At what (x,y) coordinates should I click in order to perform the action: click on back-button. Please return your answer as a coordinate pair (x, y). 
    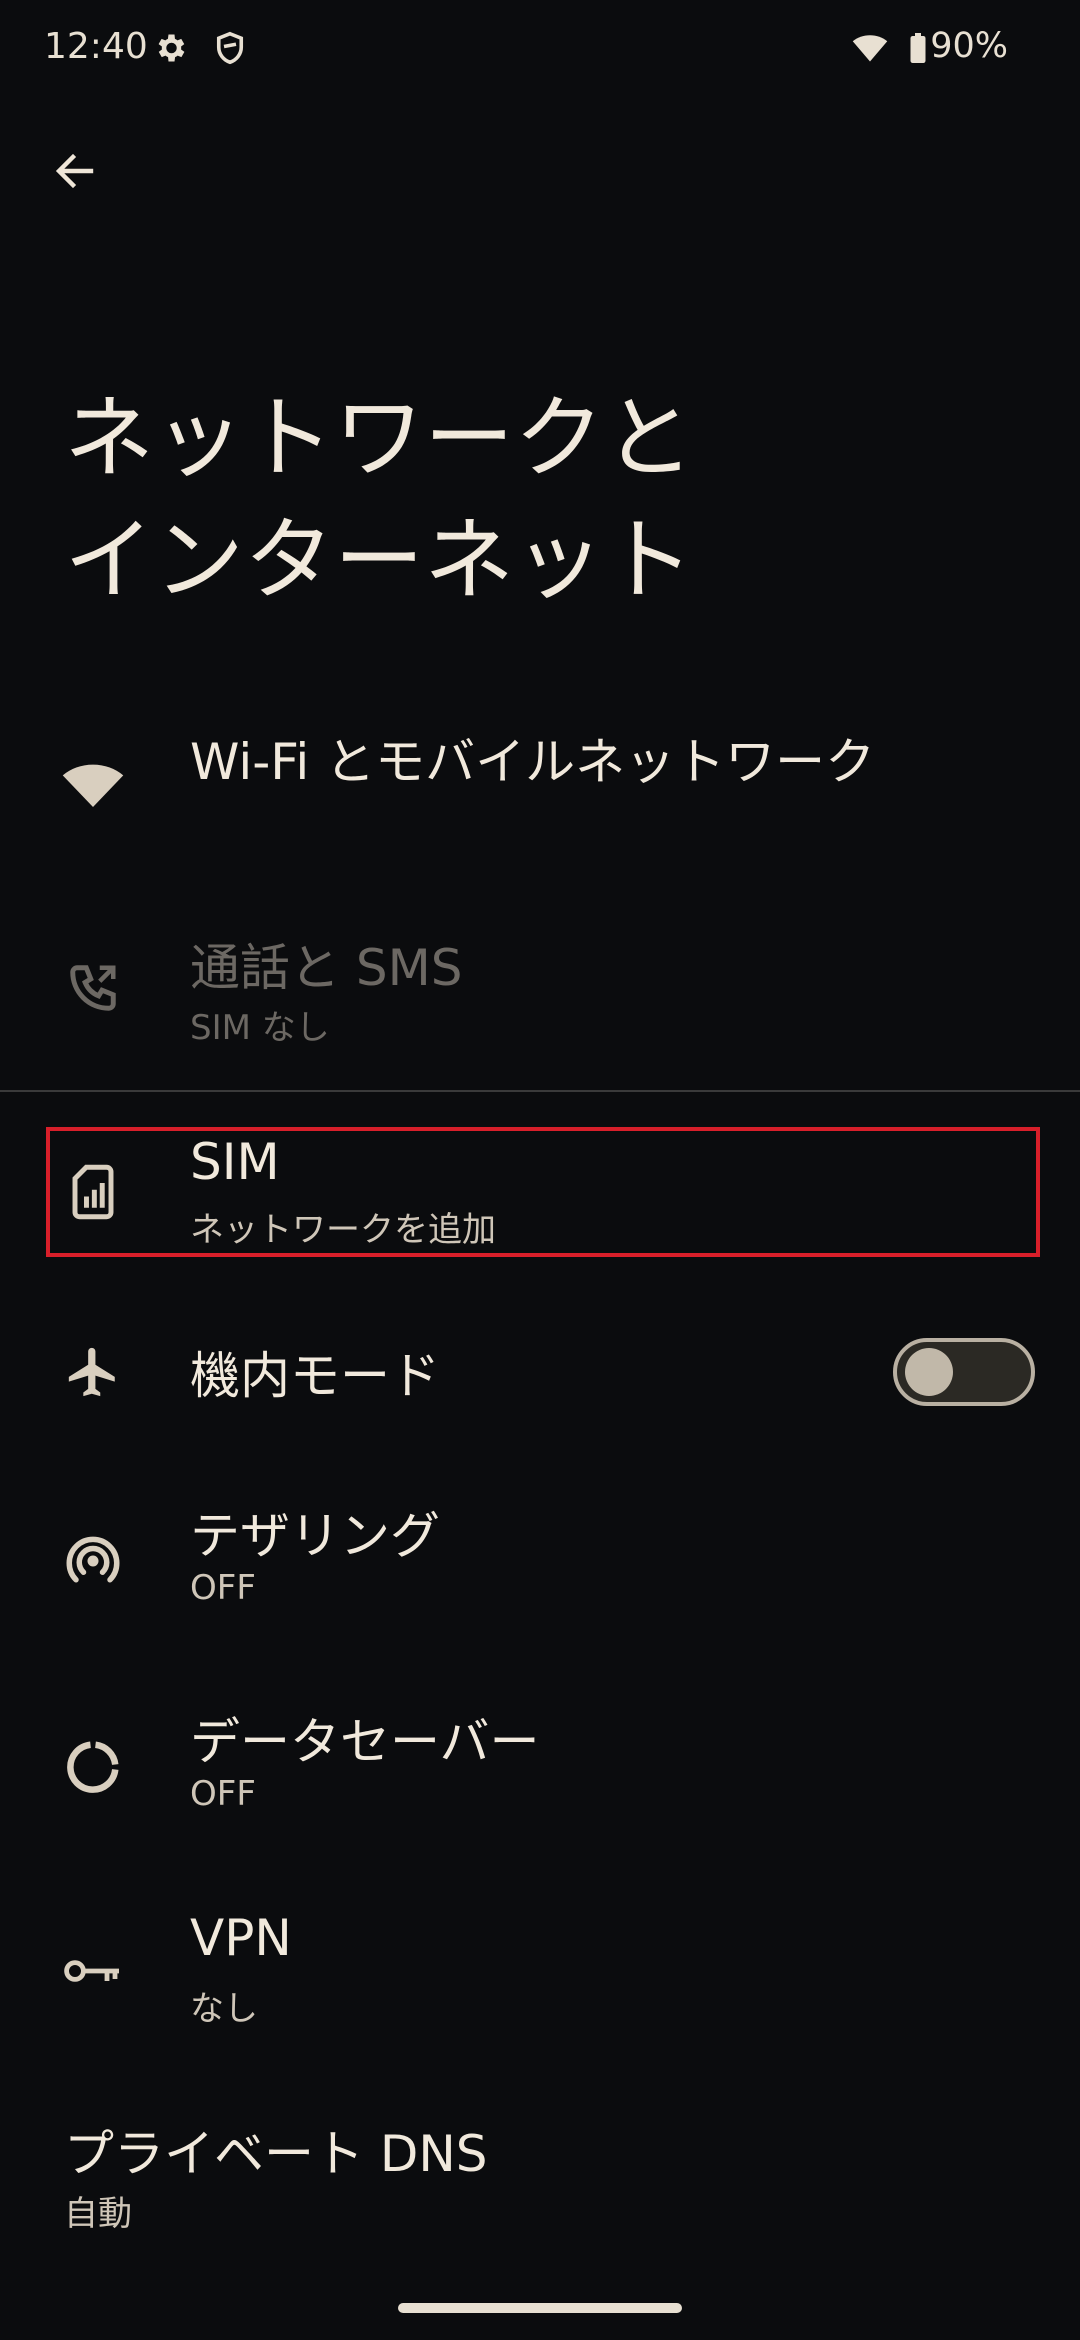
    Looking at the image, I should click on (75, 171).